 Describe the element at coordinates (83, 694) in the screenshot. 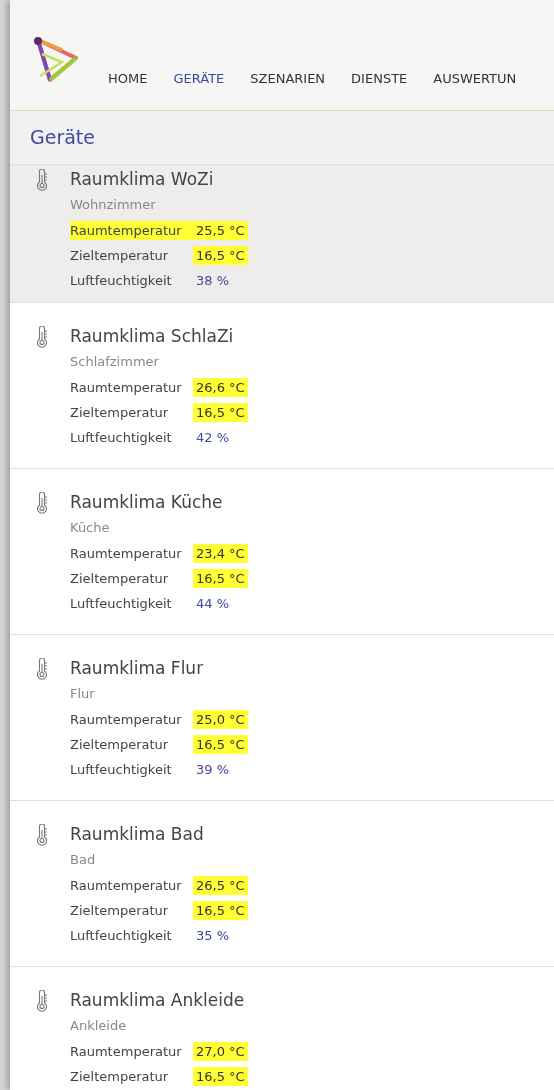

I see `room-name: Flur` at that location.